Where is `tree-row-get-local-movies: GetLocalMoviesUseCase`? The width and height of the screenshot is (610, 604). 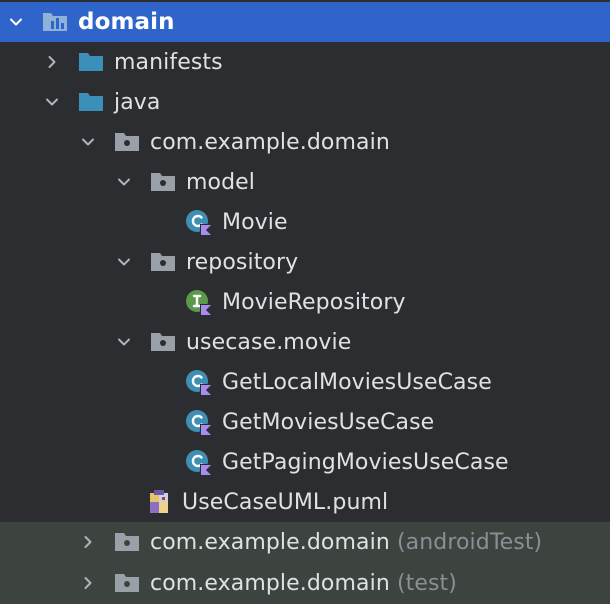 tree-row-get-local-movies: GetLocalMoviesUseCase is located at coordinates (305, 382).